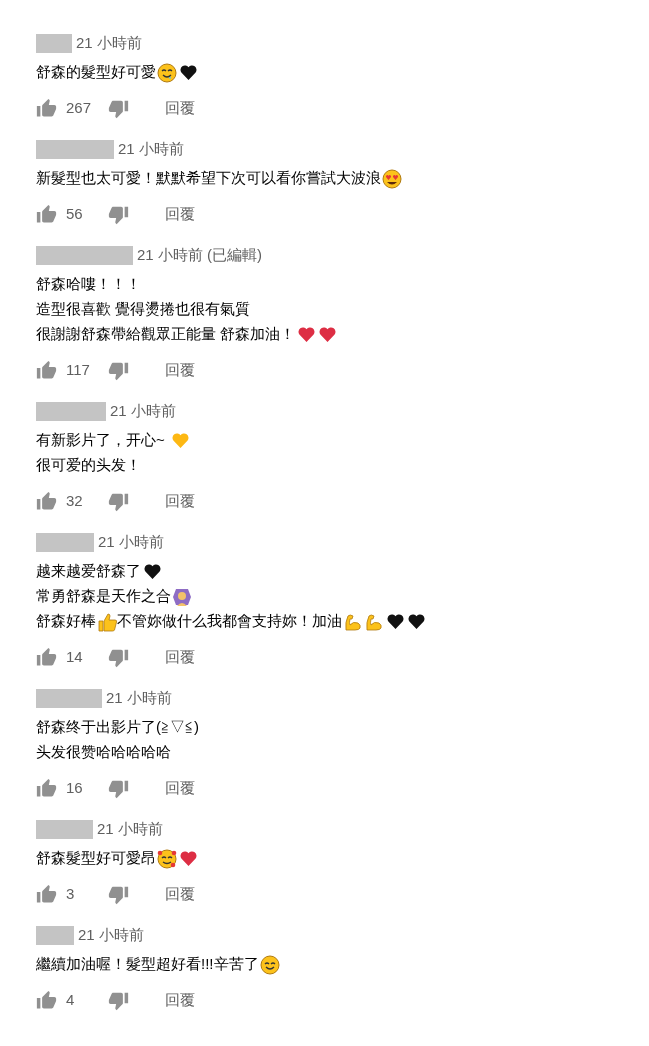  What do you see at coordinates (229, 621) in the screenshot?
I see `comment-text: 不管妳做什么我都會支持妳！加油` at bounding box center [229, 621].